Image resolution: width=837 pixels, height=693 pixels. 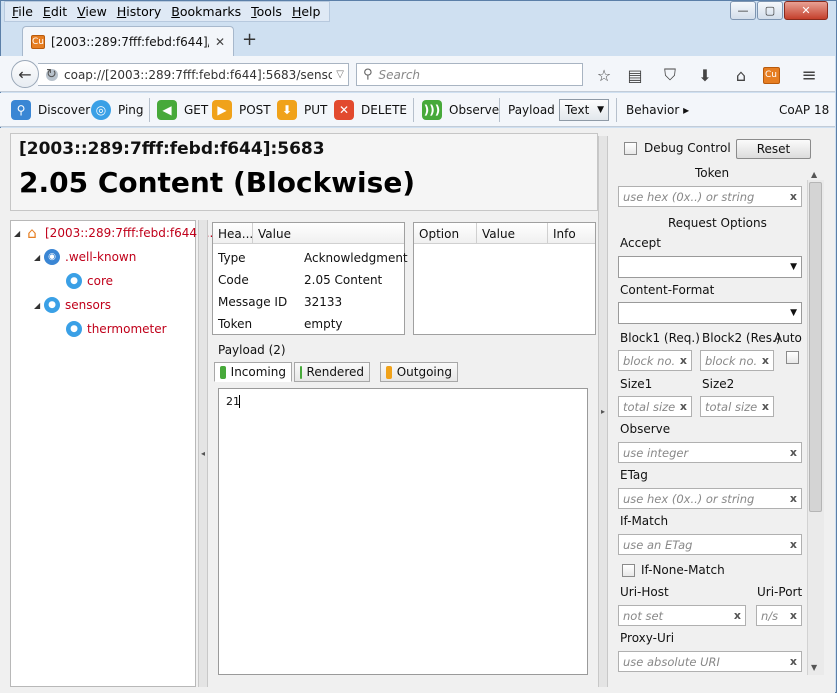 What do you see at coordinates (38, 41) in the screenshot?
I see `copper-favicon-icon: Cu` at bounding box center [38, 41].